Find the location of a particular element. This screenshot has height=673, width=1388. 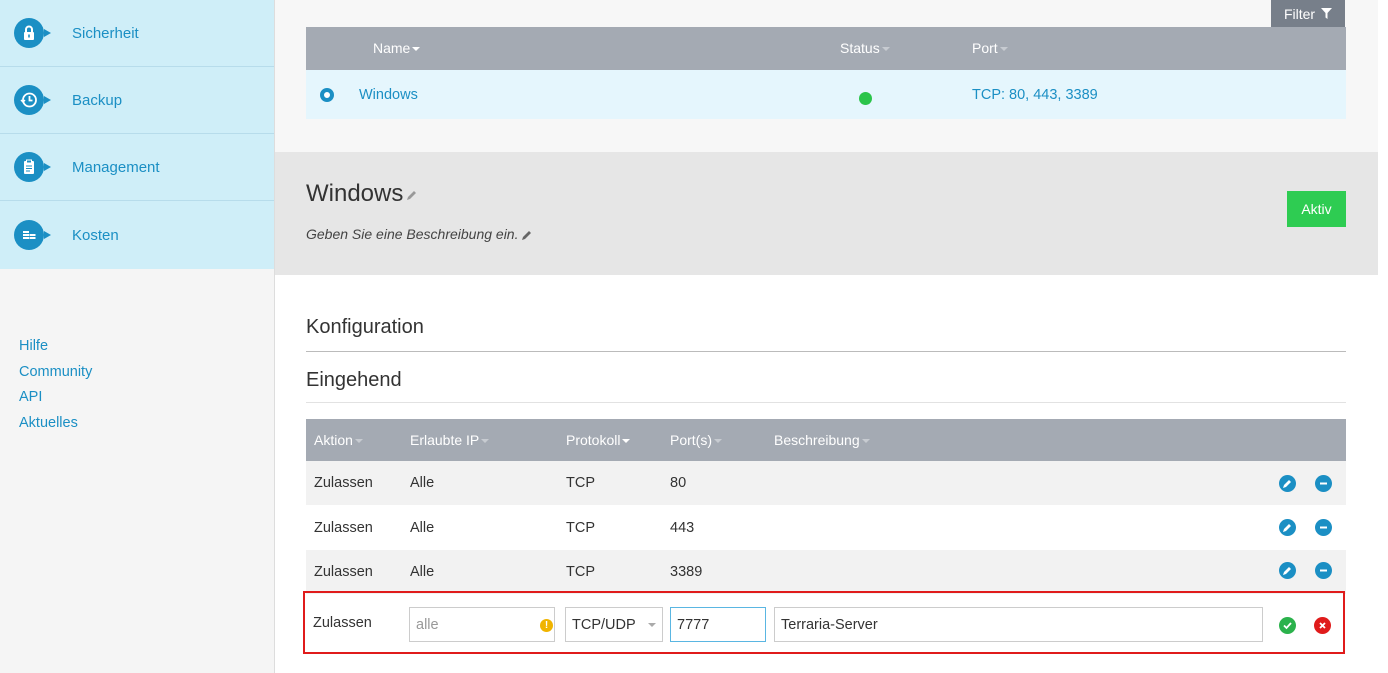

warning-icon: ! is located at coordinates (546, 625).